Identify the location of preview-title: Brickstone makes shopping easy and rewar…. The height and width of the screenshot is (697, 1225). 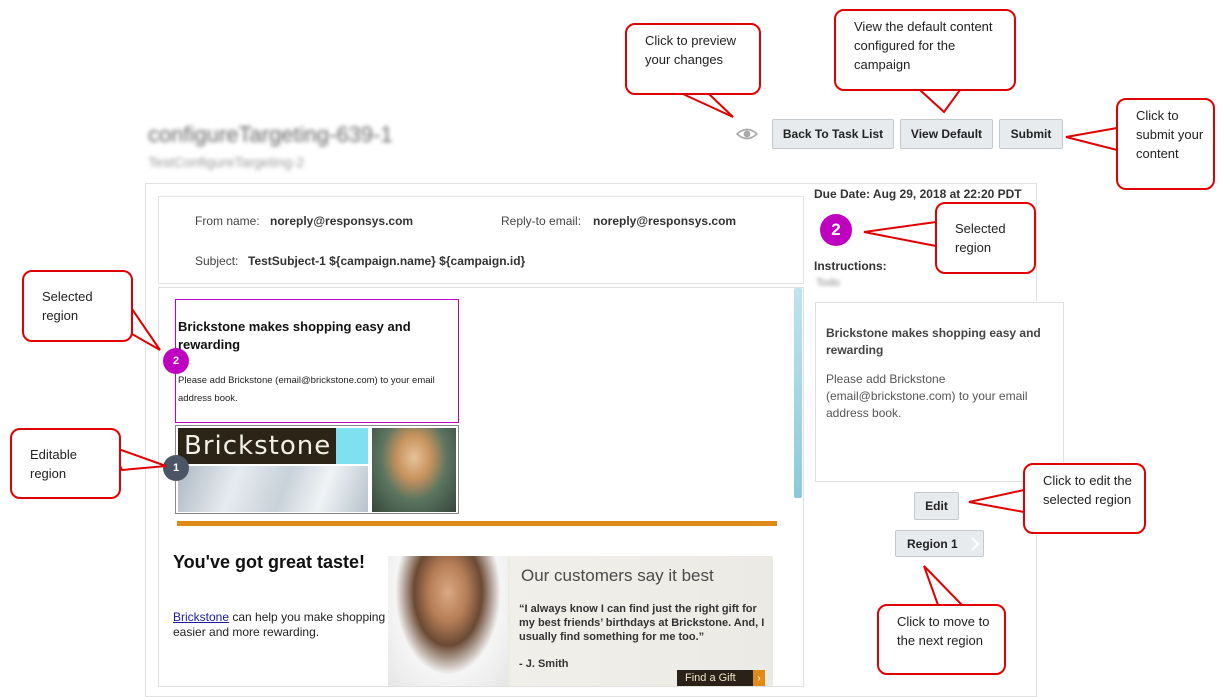
(933, 341).